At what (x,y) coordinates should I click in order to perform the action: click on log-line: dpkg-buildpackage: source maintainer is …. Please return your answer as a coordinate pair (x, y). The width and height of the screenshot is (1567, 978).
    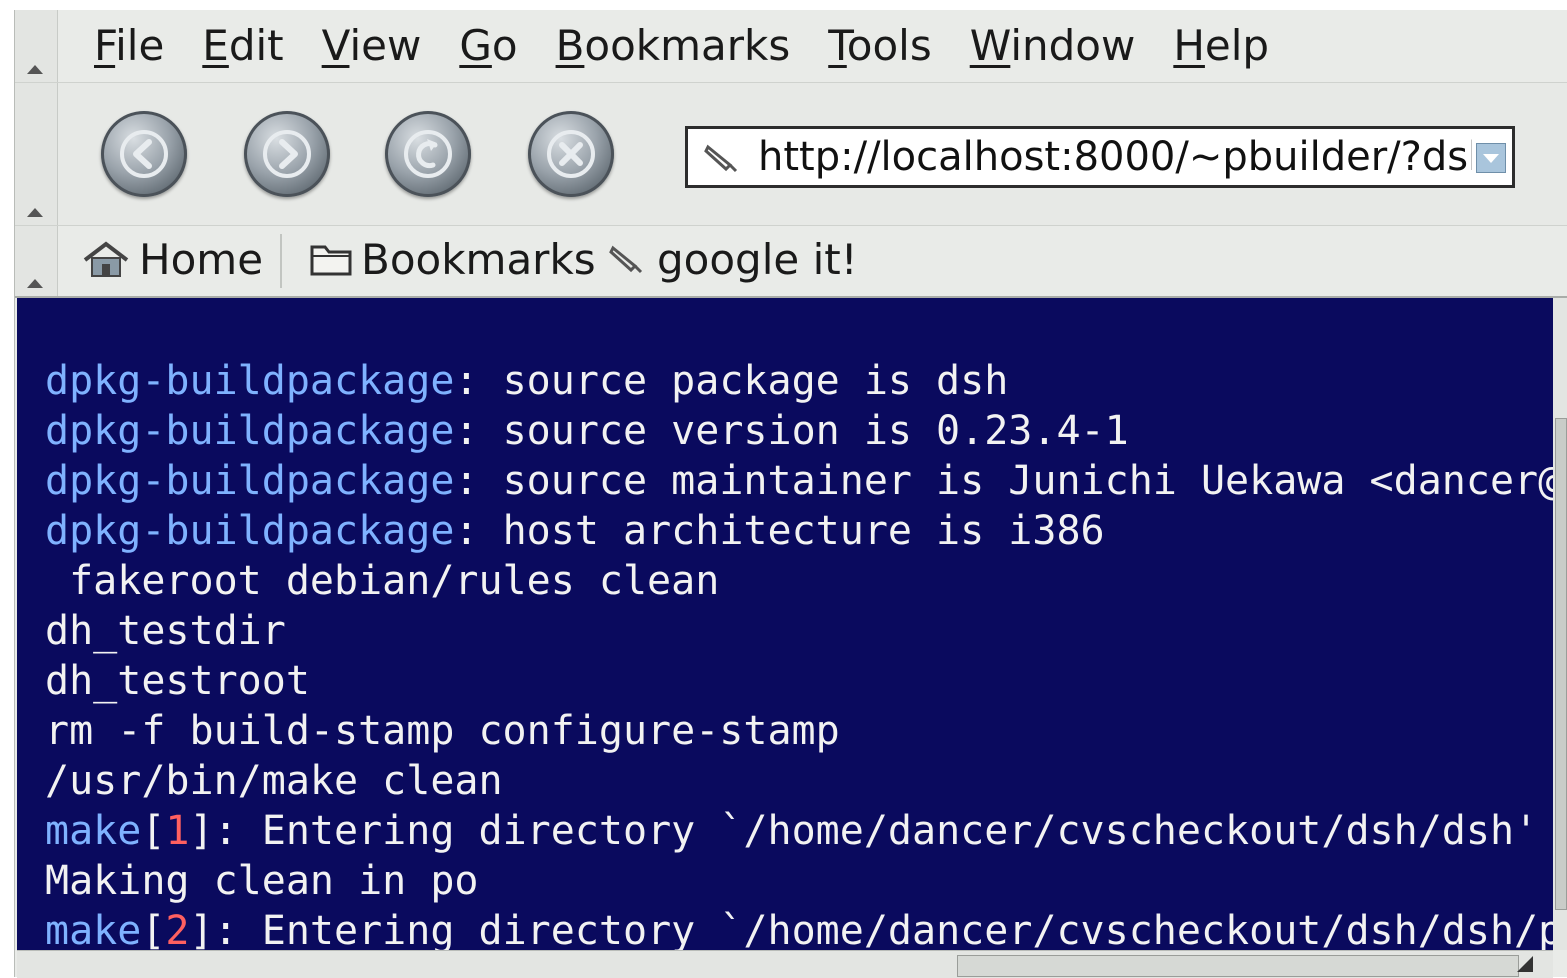
    Looking at the image, I should click on (799, 481).